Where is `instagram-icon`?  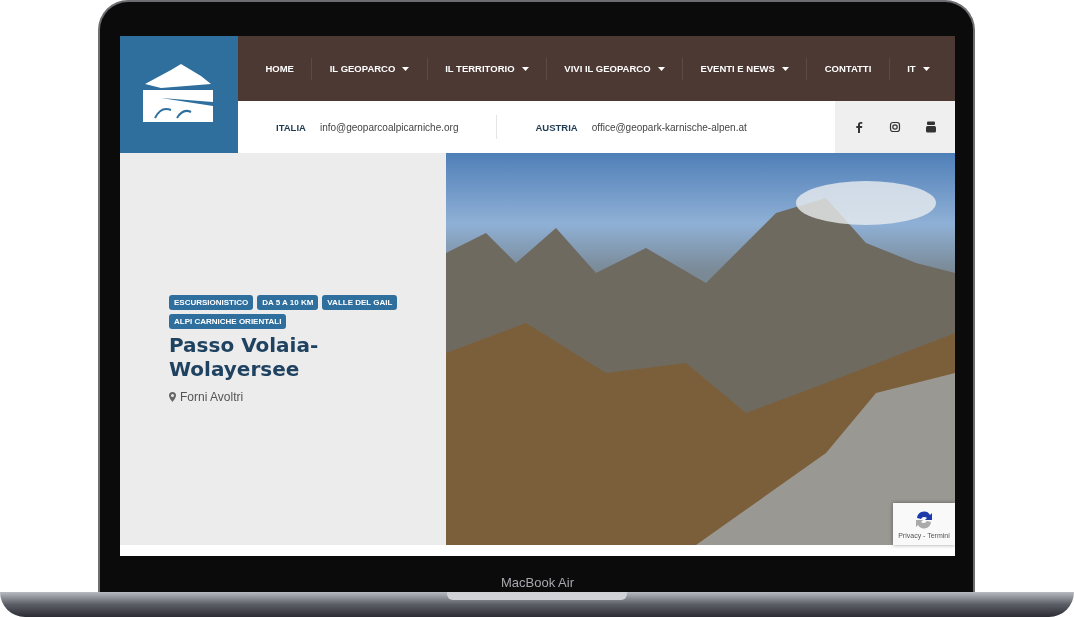
instagram-icon is located at coordinates (895, 127).